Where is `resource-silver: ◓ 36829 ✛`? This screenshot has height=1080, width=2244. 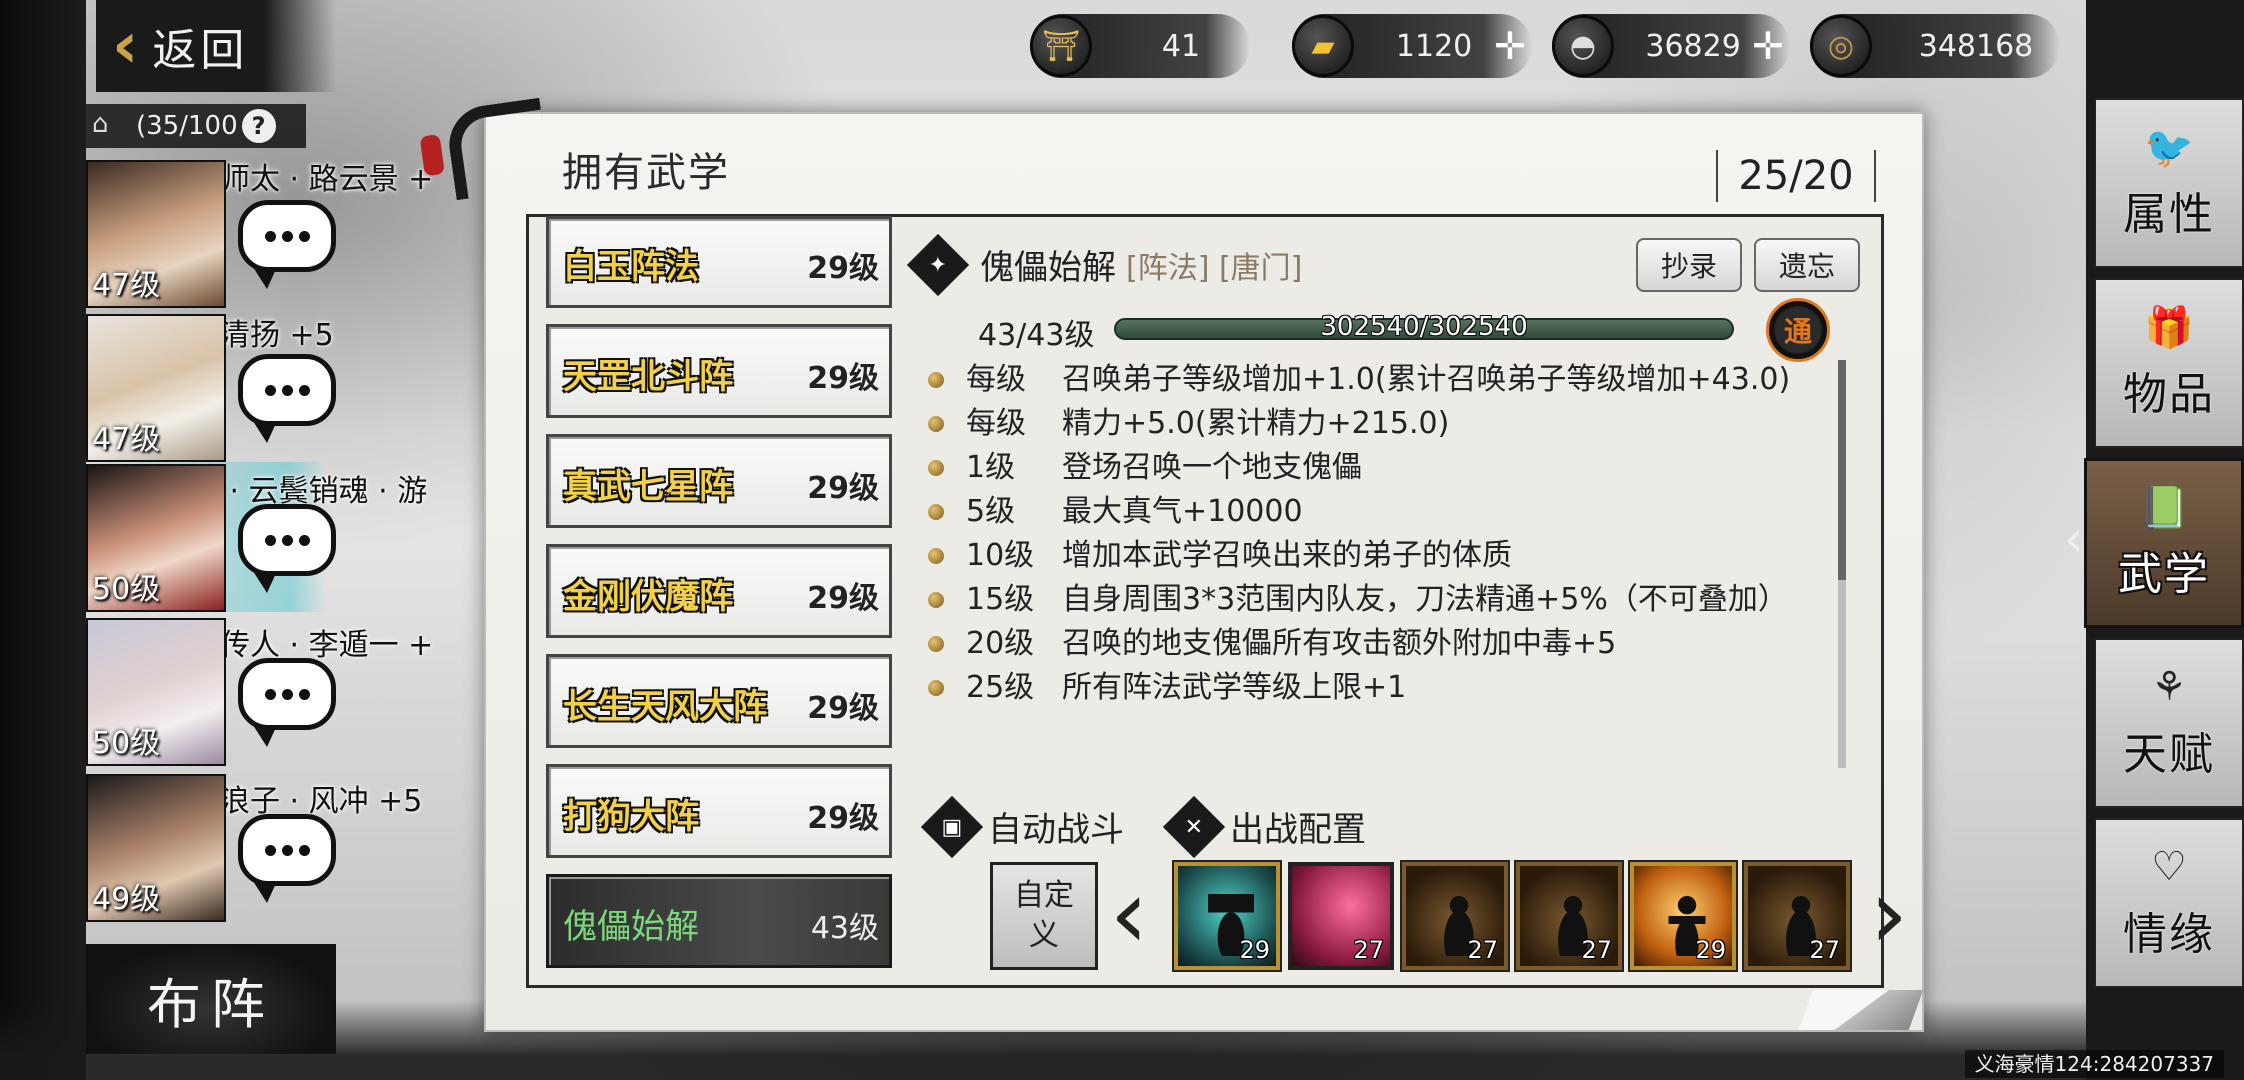 resource-silver: ◓ 36829 ✛ is located at coordinates (1671, 46).